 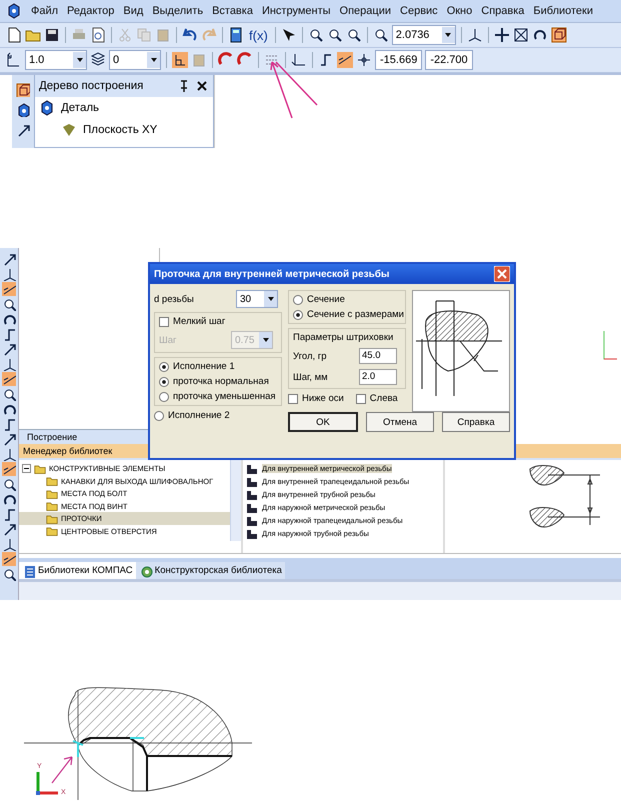 What do you see at coordinates (364, 60) in the screenshot?
I see `coordinates-icon` at bounding box center [364, 60].